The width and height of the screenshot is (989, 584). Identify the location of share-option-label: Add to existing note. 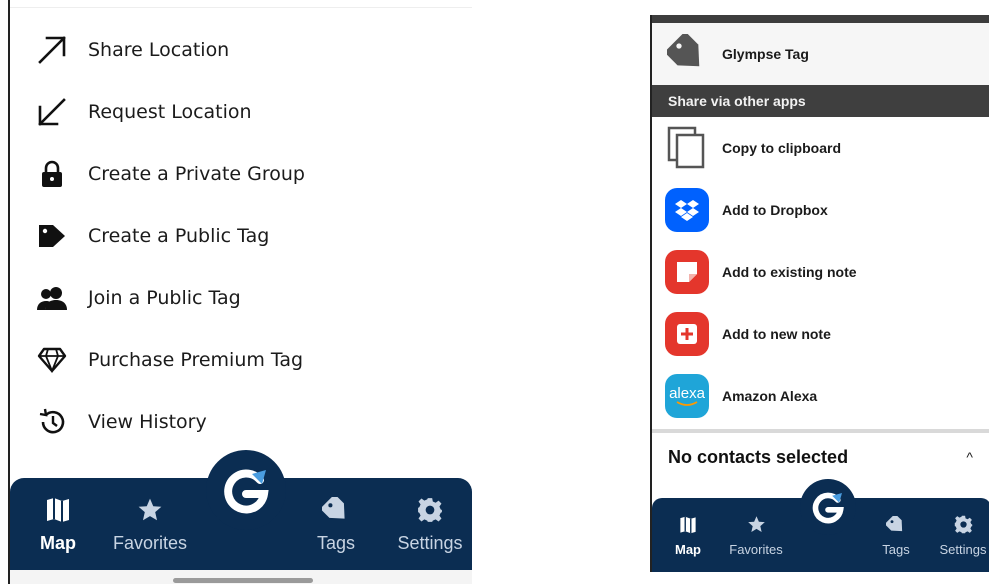
(789, 272).